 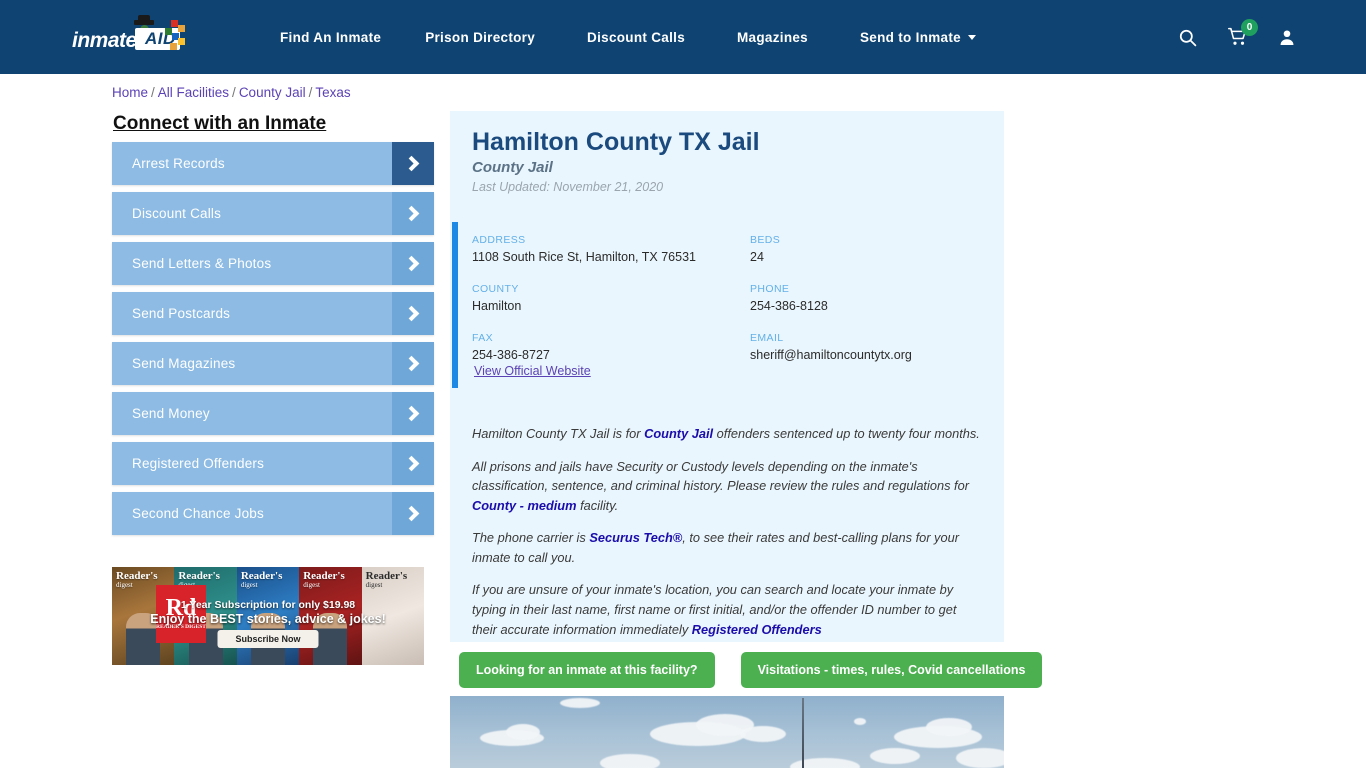 I want to click on logo-wordmark: inmate, so click(x=104, y=40).